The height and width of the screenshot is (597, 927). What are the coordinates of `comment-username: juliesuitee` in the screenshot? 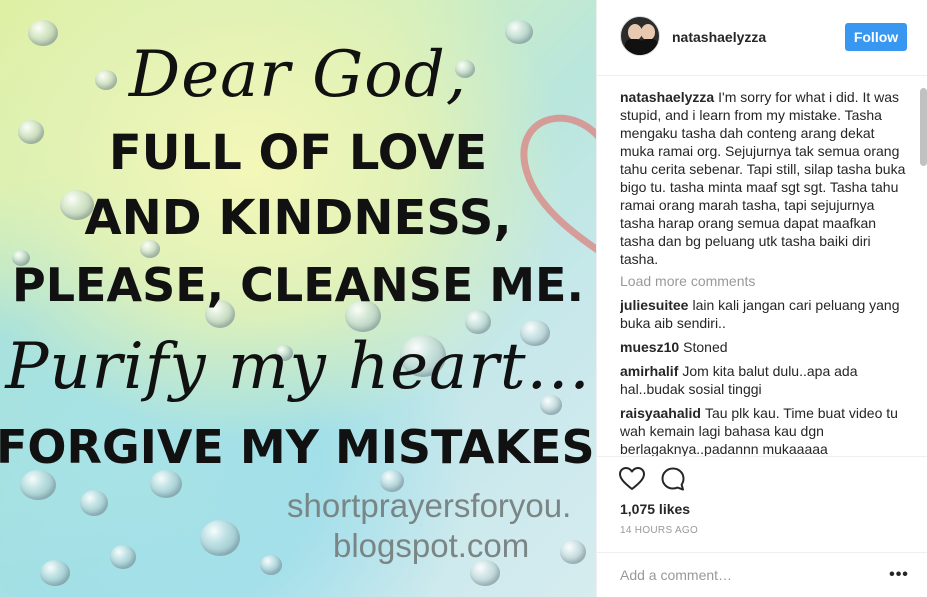 It's located at (654, 305).